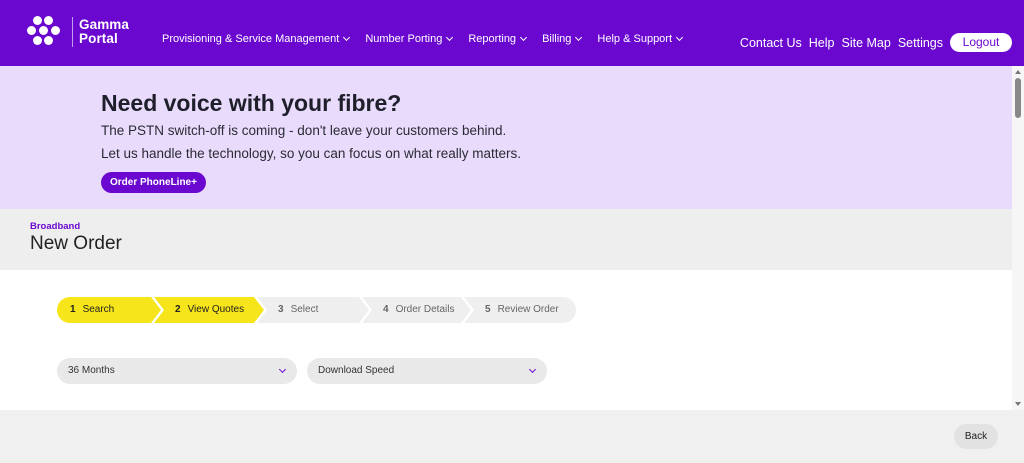 The image size is (1024, 463). I want to click on page-header: Broadband New Order, so click(506, 239).